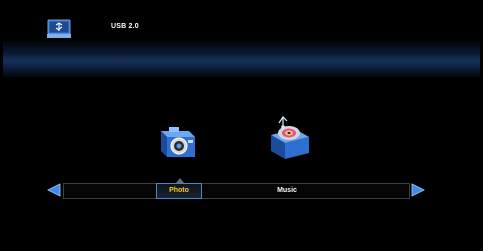 This screenshot has width=483, height=251. I want to click on media-type-photo: Photo, so click(179, 191).